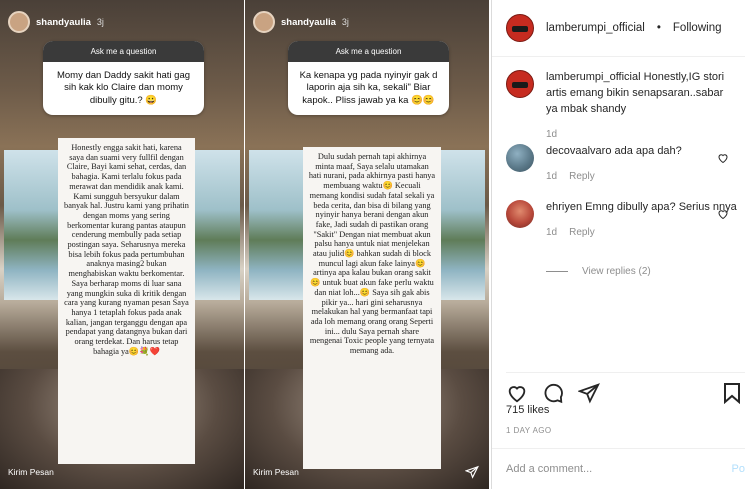  Describe the element at coordinates (616, 271) in the screenshot. I see `view-replies-label: View replies (2)` at that location.